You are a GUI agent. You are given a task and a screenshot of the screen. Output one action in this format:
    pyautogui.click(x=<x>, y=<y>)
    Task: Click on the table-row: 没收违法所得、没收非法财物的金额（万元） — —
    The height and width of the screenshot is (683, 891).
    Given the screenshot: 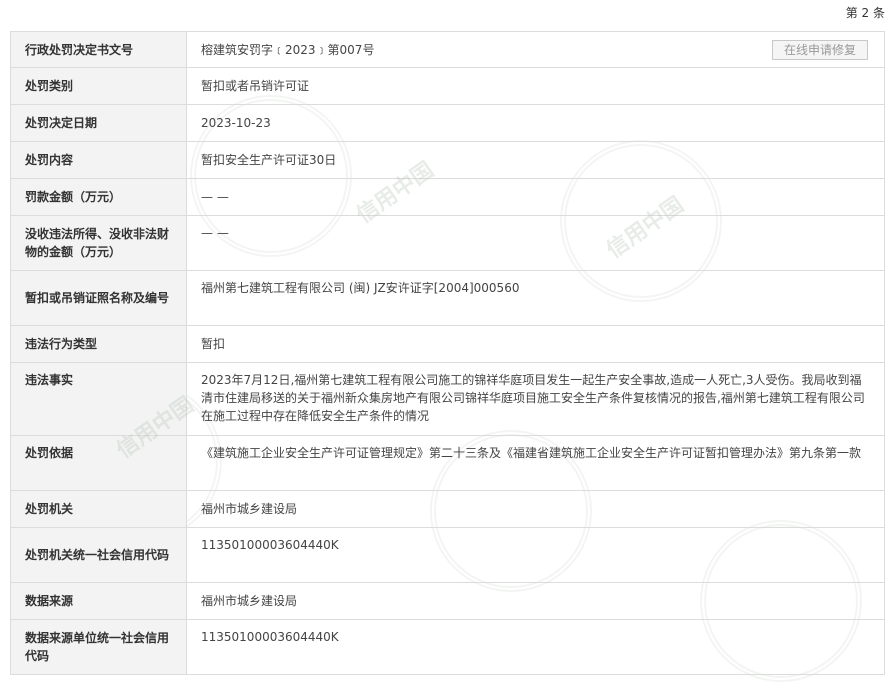 What is the action you would take?
    pyautogui.click(x=447, y=243)
    